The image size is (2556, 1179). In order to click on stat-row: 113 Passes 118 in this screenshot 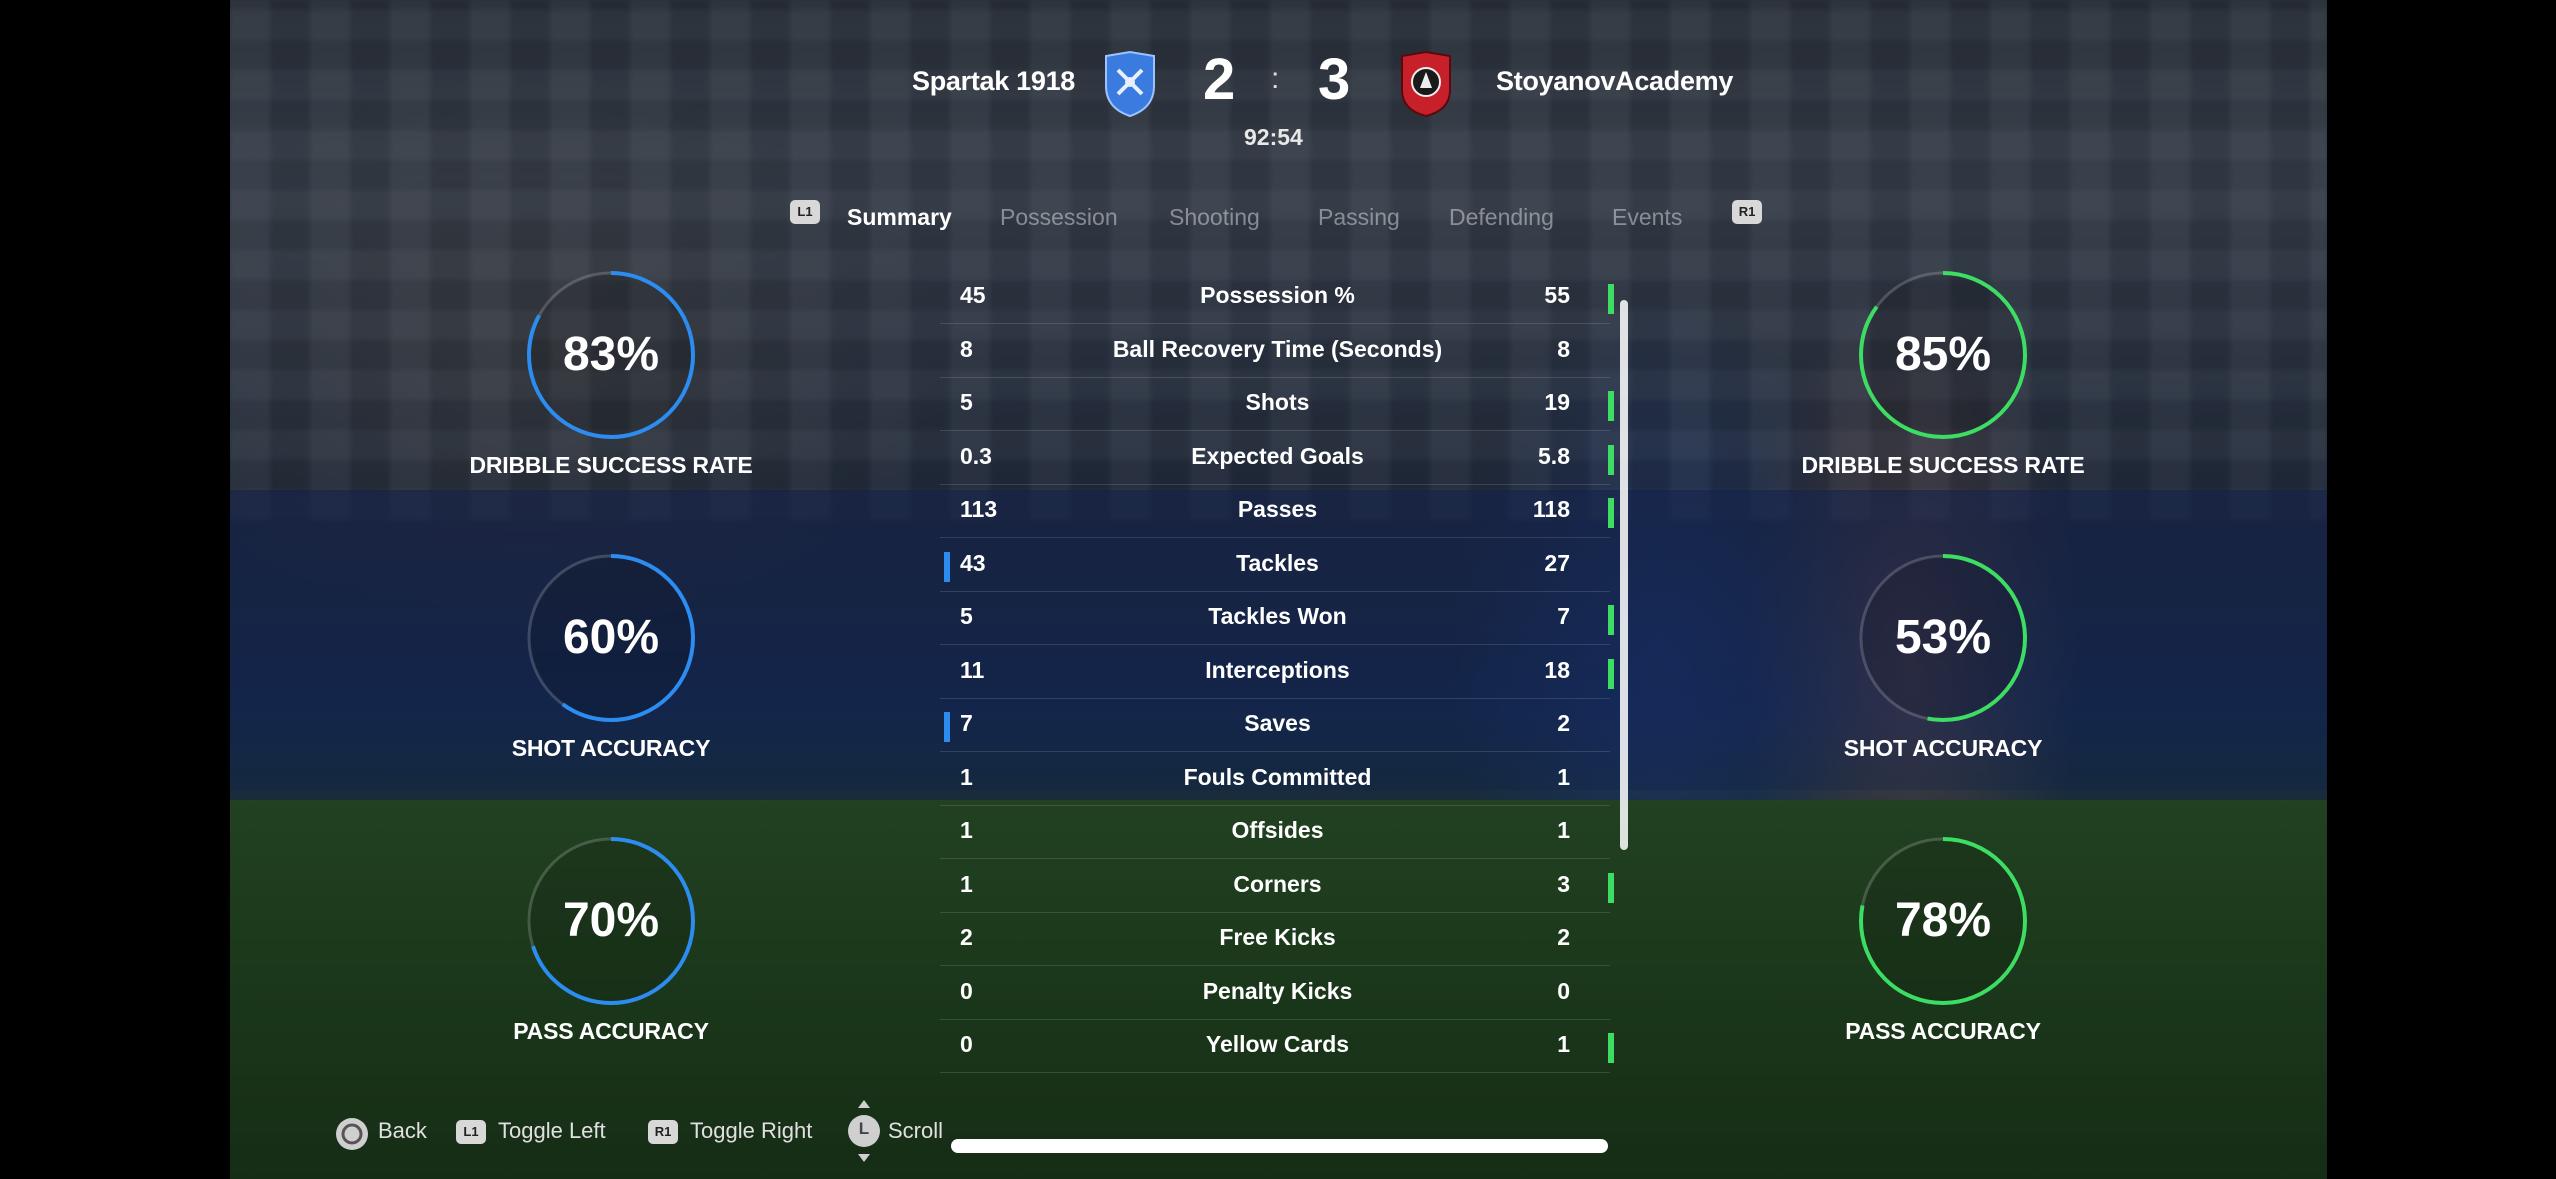, I will do `click(1277, 511)`.